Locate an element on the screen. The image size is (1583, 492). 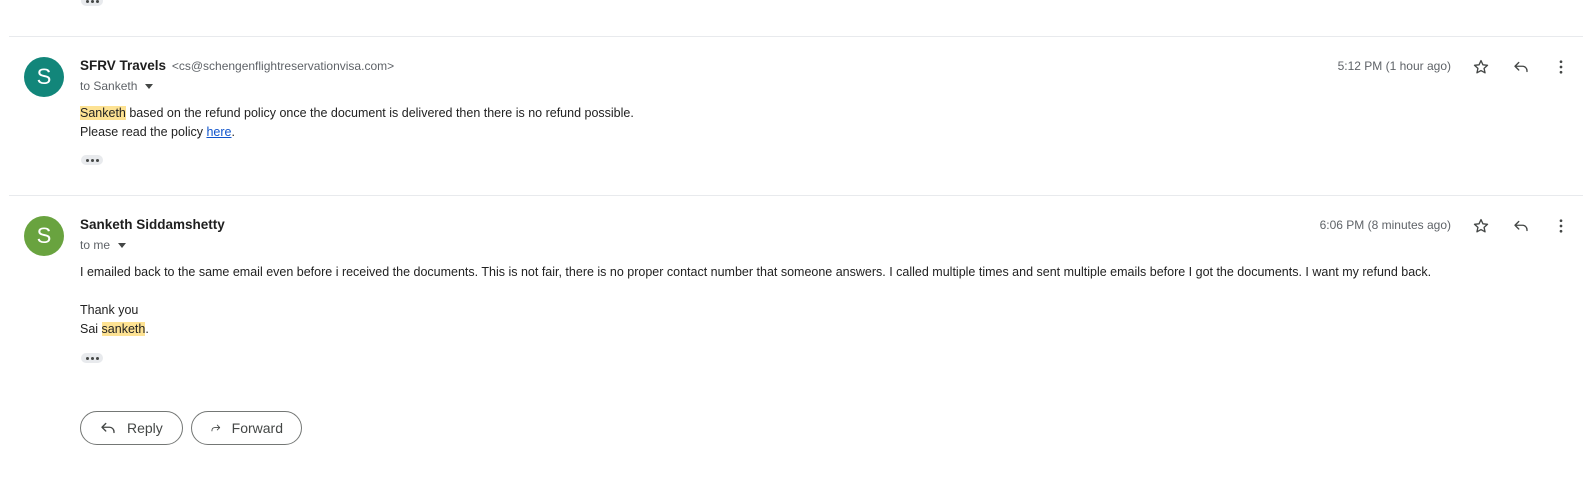
message-timestamp: 6:06 PM (8 minutes ago) is located at coordinates (1385, 225).